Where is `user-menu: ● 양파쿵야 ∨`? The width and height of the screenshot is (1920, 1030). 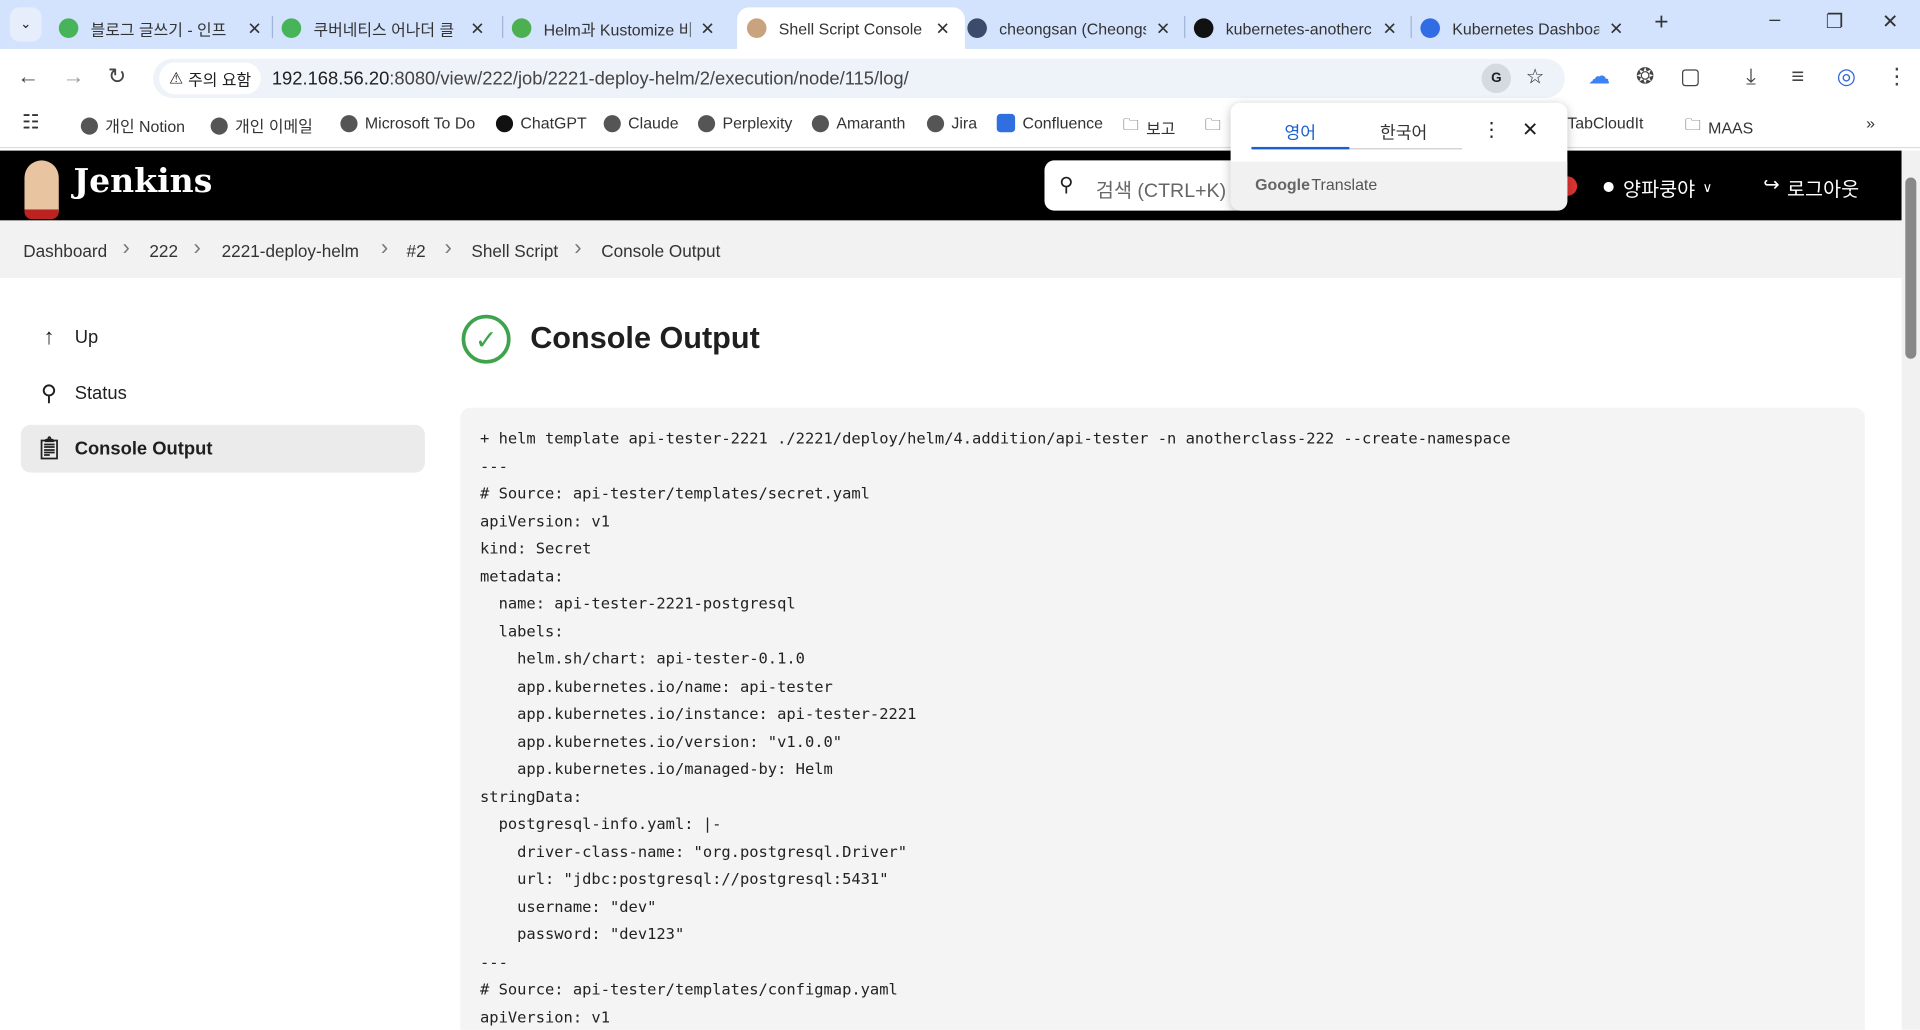 user-menu: ● 양파쿵야 ∨ is located at coordinates (1657, 187).